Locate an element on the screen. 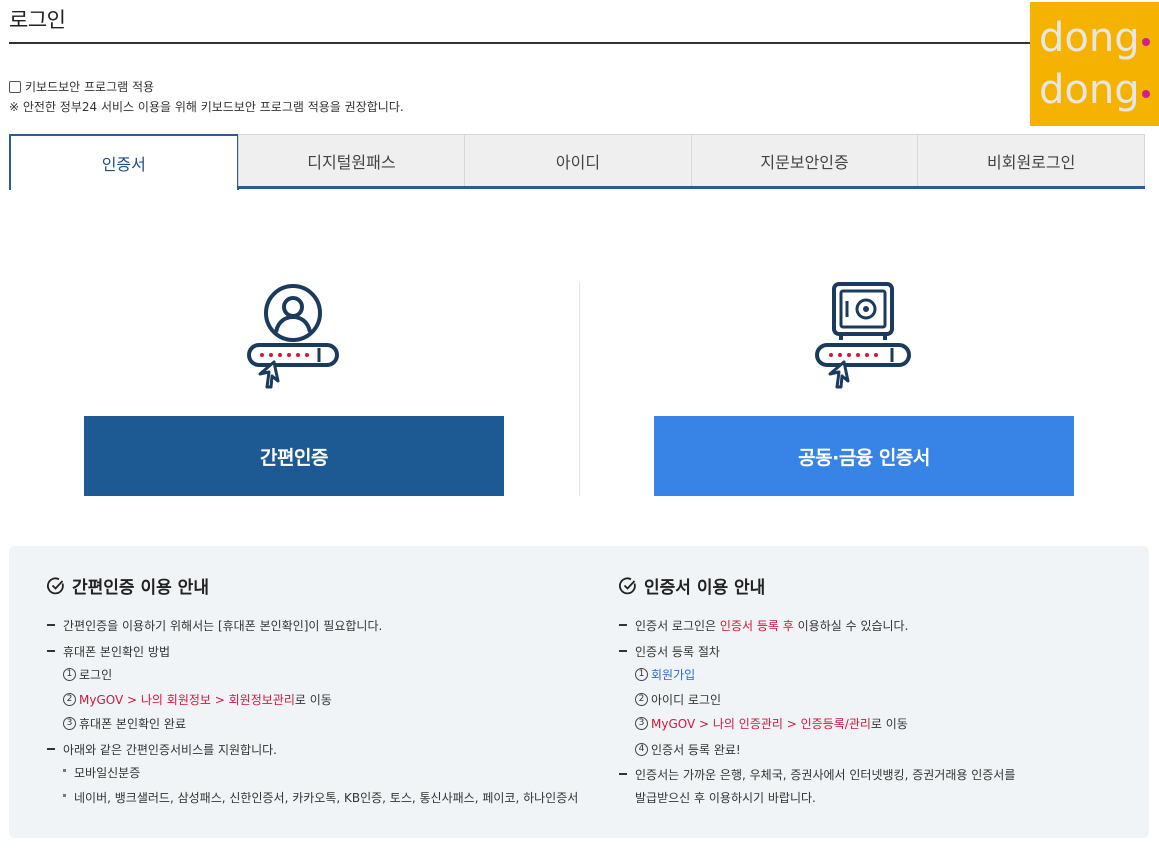 This screenshot has height=848, width=1159. guide-text: 아이디 로그인 is located at coordinates (686, 700).